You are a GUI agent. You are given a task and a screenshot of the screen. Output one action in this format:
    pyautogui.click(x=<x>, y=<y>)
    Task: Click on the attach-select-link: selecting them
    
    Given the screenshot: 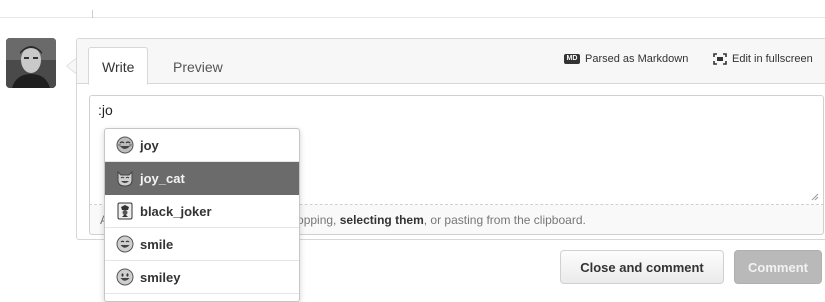 What is the action you would take?
    pyautogui.click(x=382, y=220)
    